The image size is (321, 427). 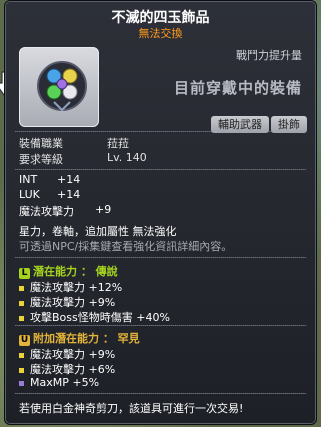 What do you see at coordinates (131, 408) in the screenshot?
I see `footer-note: 若使用白金神奇剪刀，該道具可進行一次交易!` at bounding box center [131, 408].